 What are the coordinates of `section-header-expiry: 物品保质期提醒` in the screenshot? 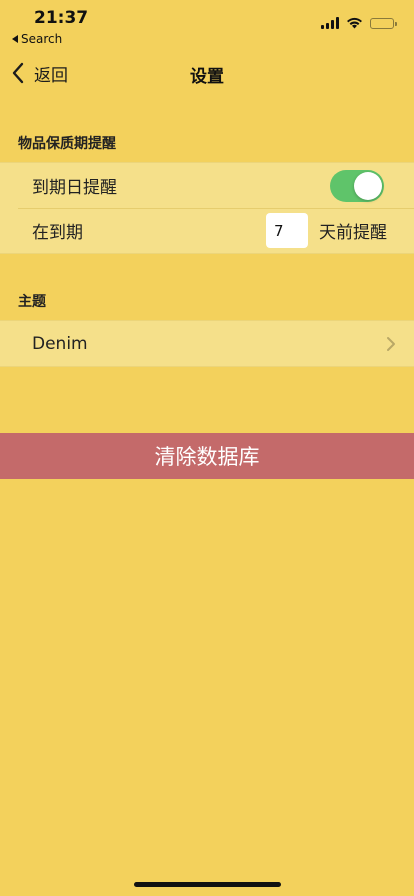 It's located at (67, 144).